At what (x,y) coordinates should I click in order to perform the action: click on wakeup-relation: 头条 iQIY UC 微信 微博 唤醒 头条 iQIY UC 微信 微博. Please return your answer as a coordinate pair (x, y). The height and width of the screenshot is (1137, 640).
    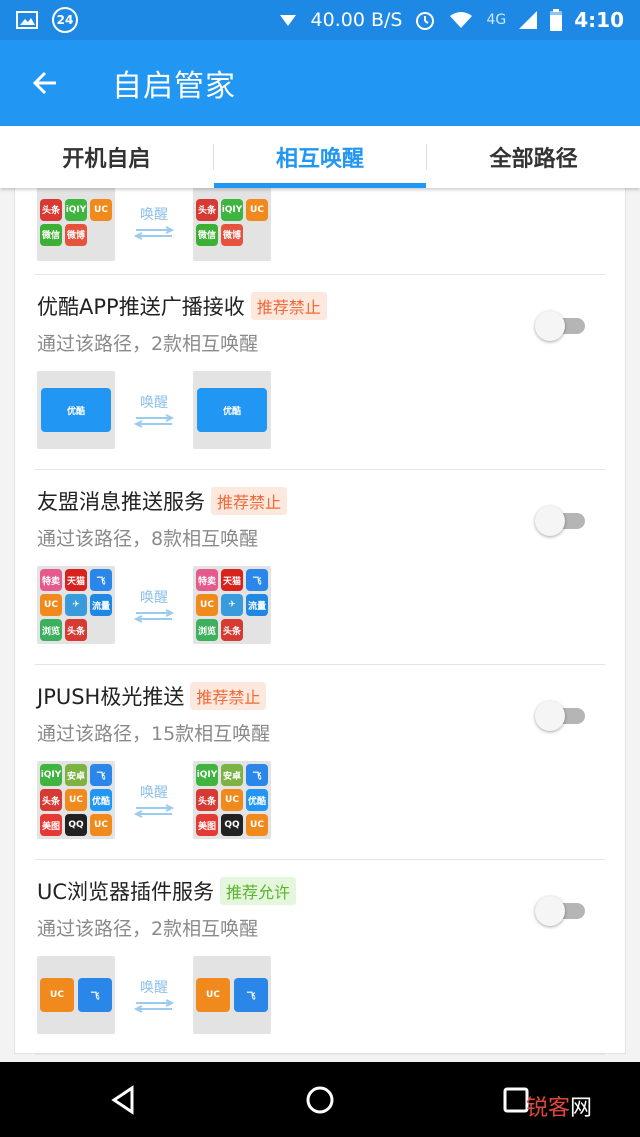
    Looking at the image, I should click on (154, 224).